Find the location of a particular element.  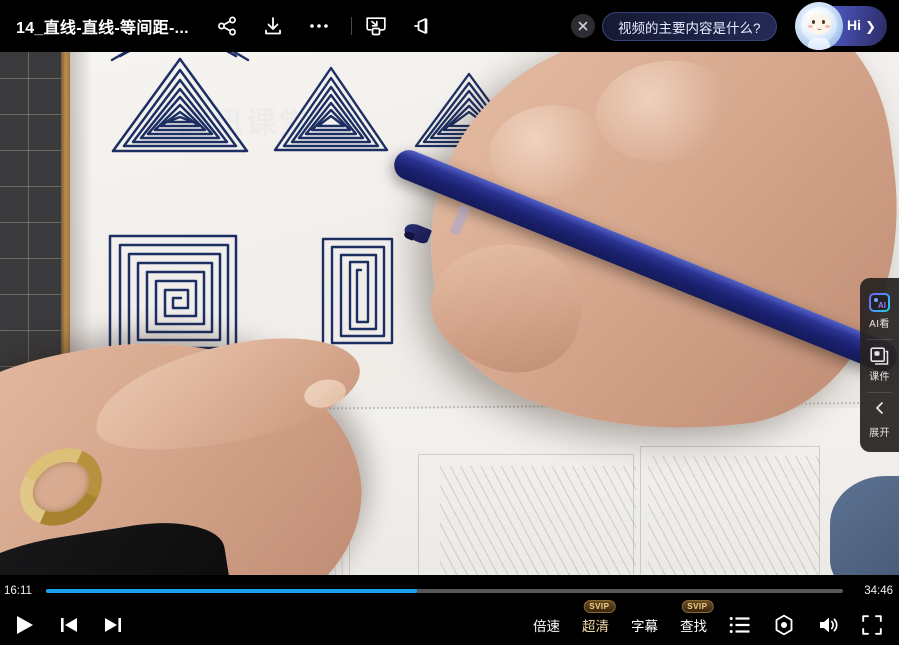

sidebar-item-courseware: 课件 is located at coordinates (879, 364).